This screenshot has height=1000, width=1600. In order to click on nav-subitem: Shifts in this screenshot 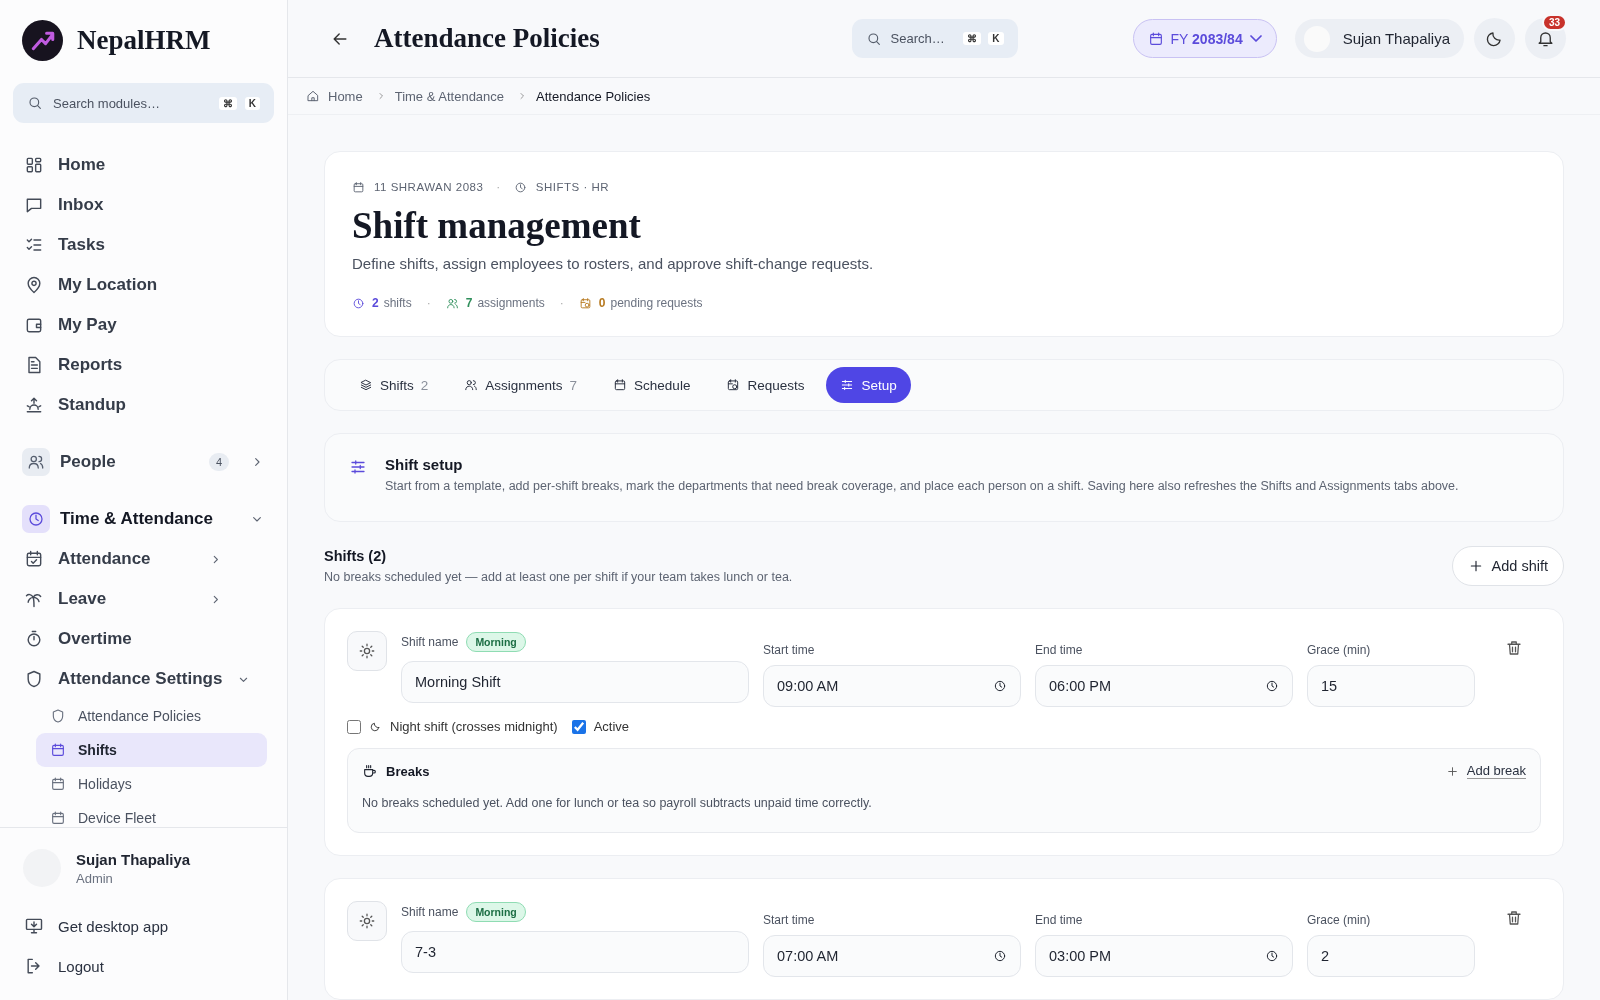, I will do `click(151, 750)`.